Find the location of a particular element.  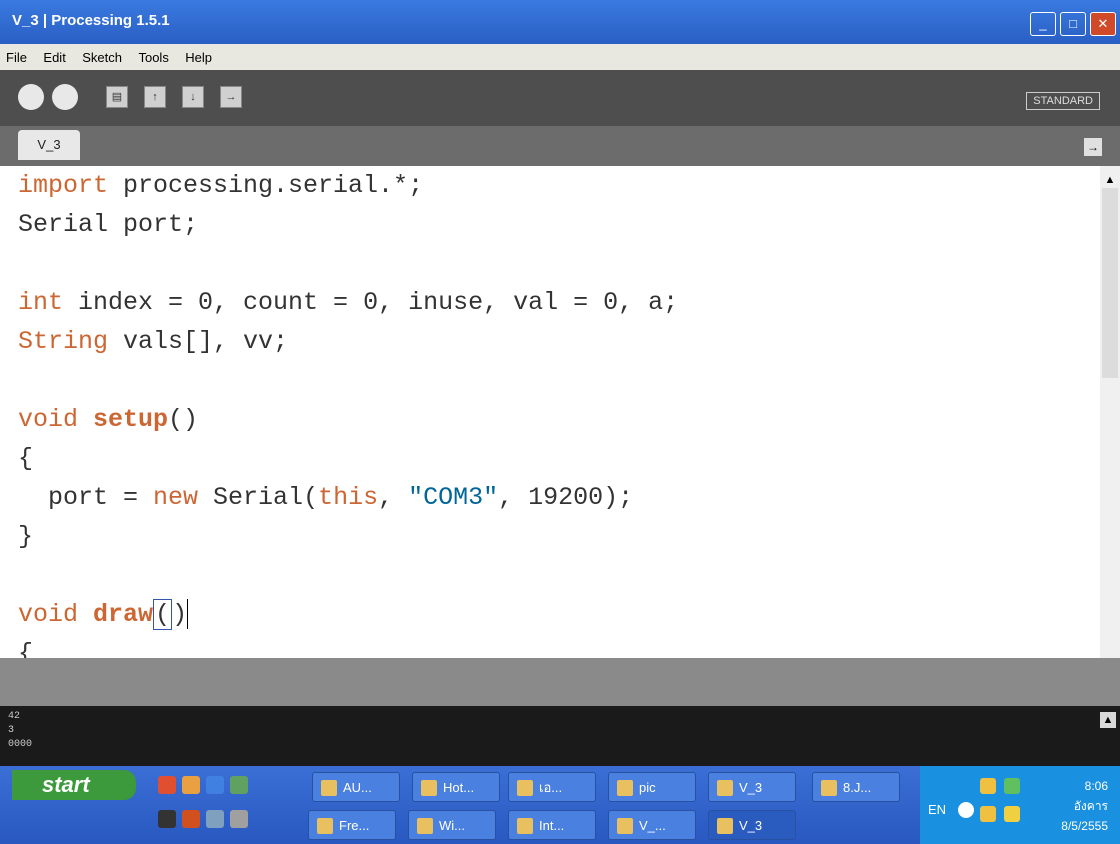

console-output: 42 3 0000 is located at coordinates (560, 736).